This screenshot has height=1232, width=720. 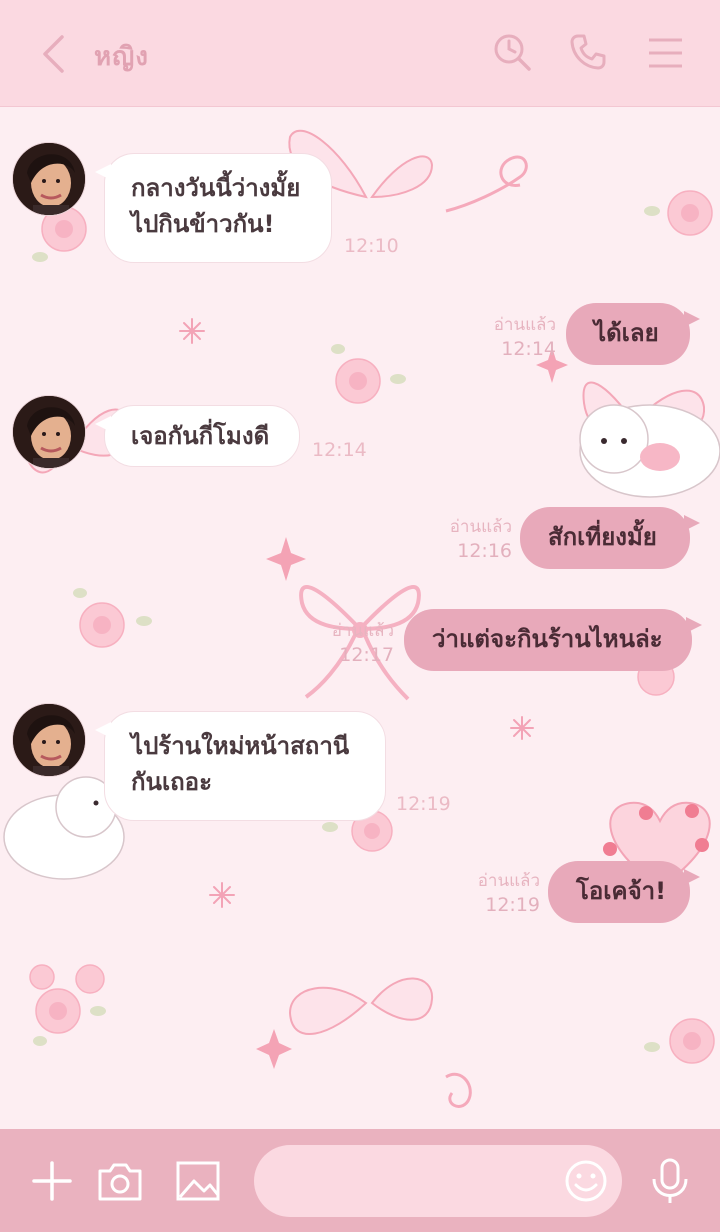 What do you see at coordinates (547, 639) in the screenshot?
I see `message-text: ว่าแต่จะกินร้านไหนล่ะ` at bounding box center [547, 639].